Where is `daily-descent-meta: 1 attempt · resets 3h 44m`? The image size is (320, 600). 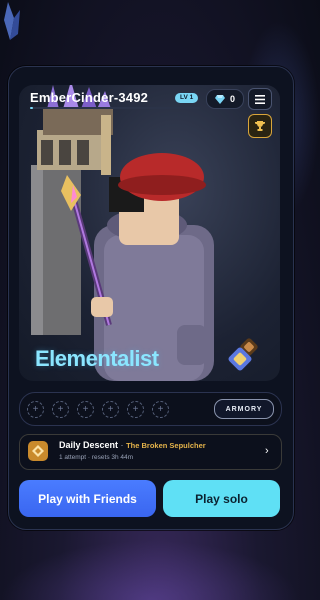
daily-descent-meta: 1 attempt · resets 3h 44m is located at coordinates (96, 457).